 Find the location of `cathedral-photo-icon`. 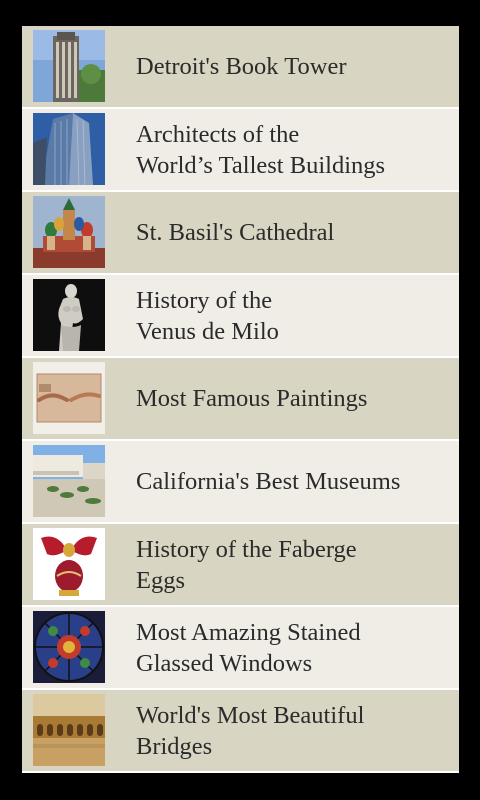

cathedral-photo-icon is located at coordinates (69, 232).